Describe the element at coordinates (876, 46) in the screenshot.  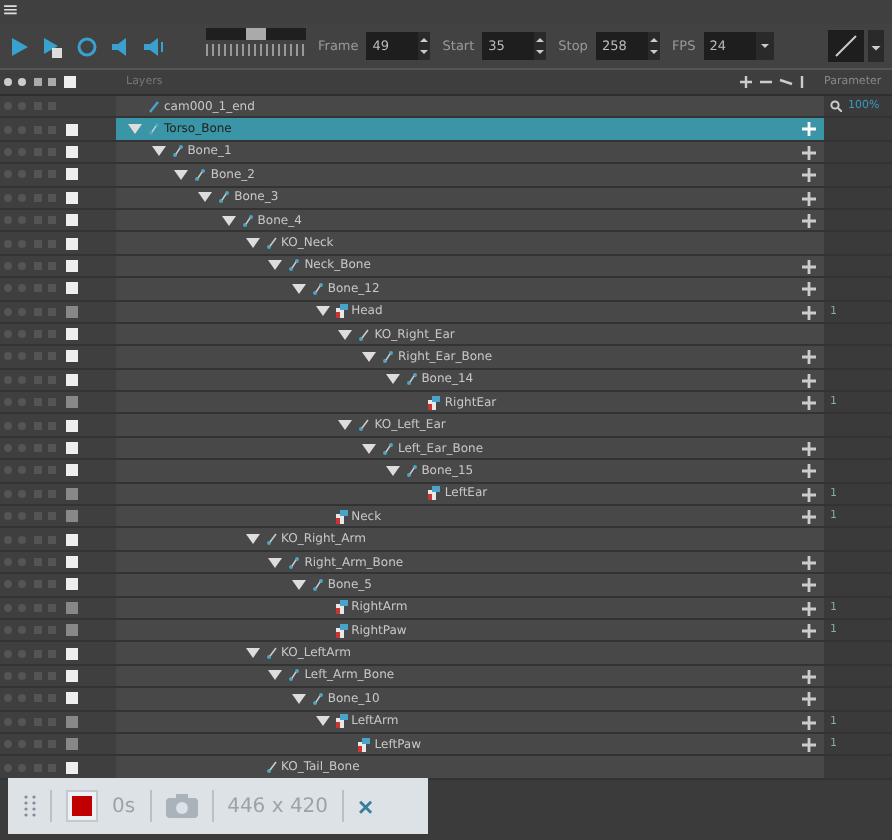
I see `dropdown-icon` at that location.